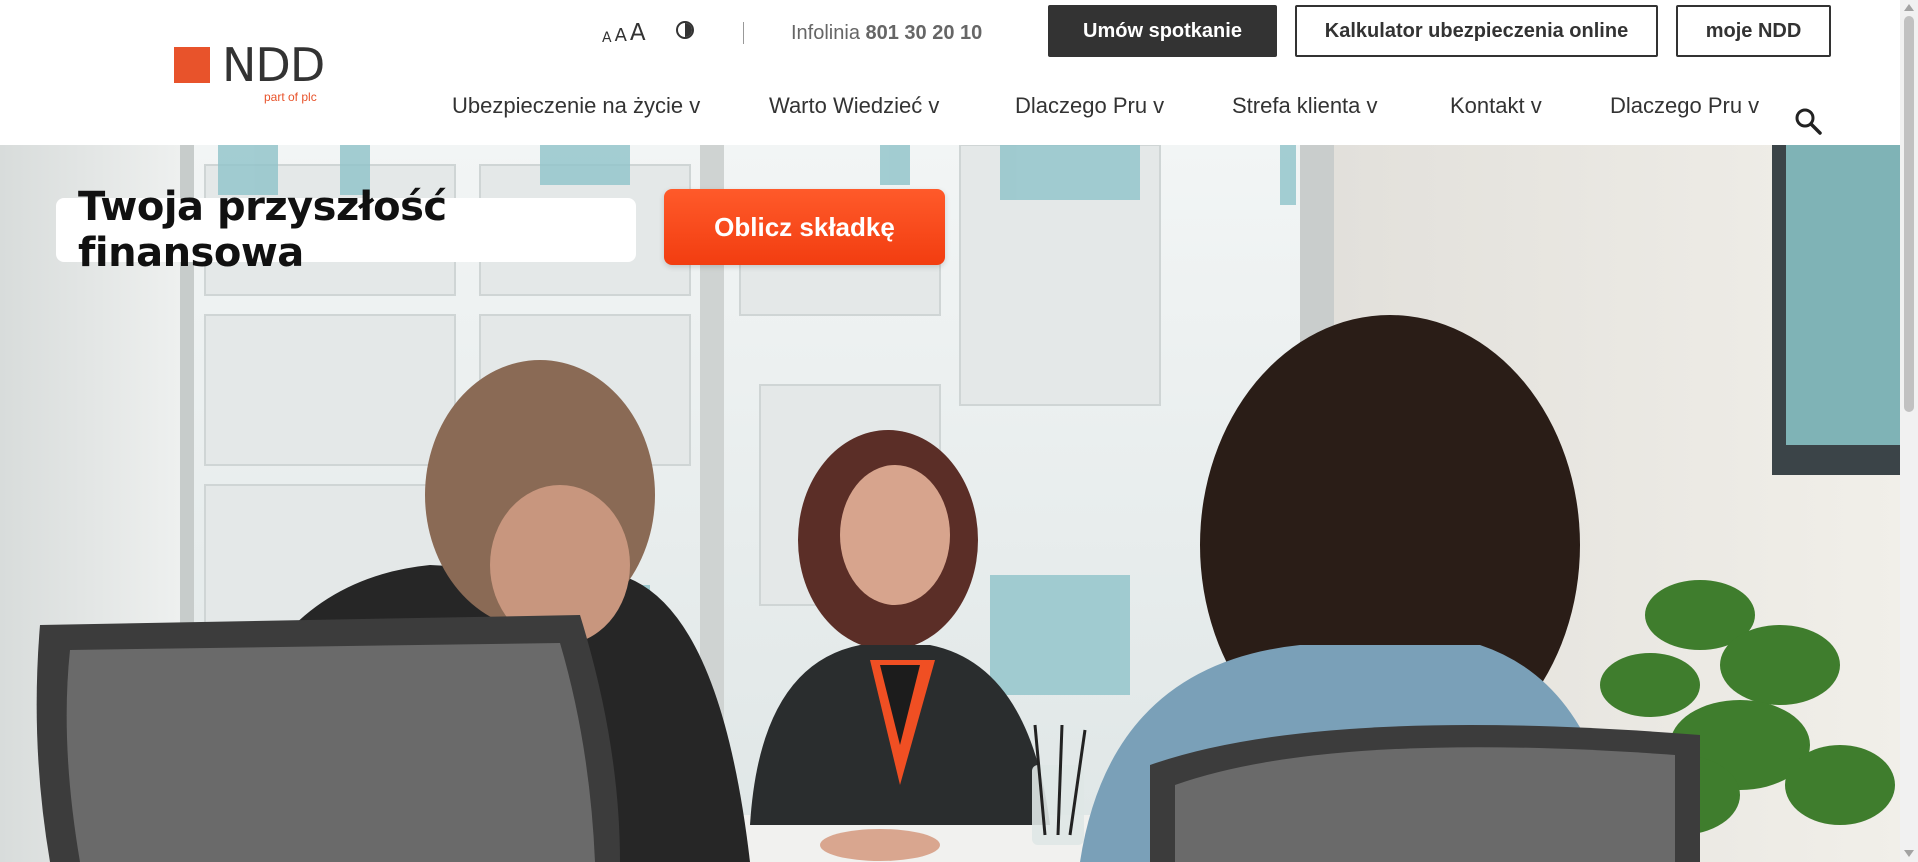 The image size is (1918, 862). What do you see at coordinates (1476, 31) in the screenshot?
I see `insurance-calculator-button: Kalkulator ubezpieczenia online` at bounding box center [1476, 31].